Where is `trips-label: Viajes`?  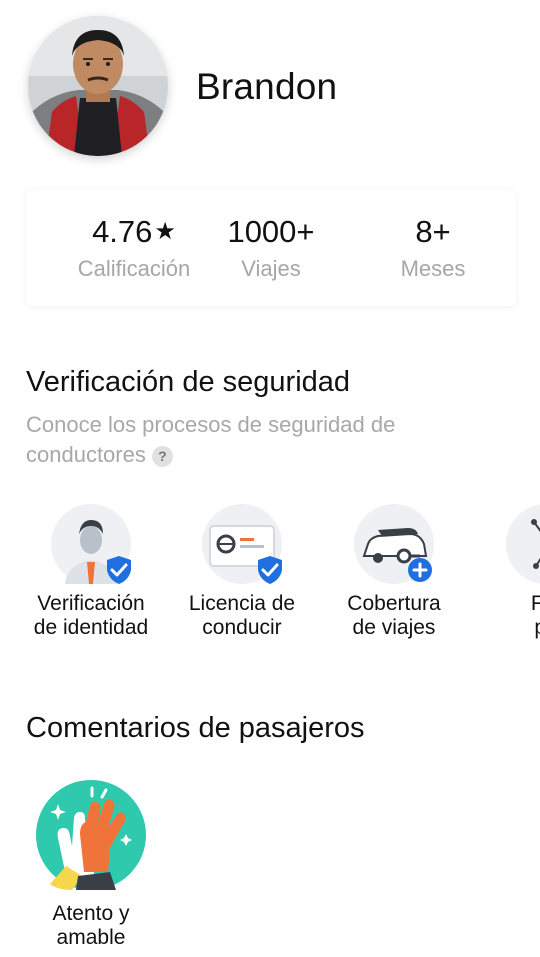
trips-label: Viajes is located at coordinates (271, 268).